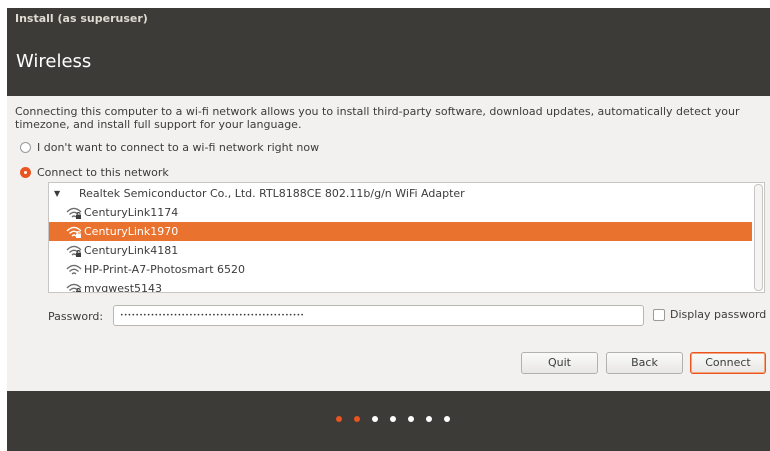 The image size is (770, 451). Describe the element at coordinates (659, 314) in the screenshot. I see `display-password-box` at that location.